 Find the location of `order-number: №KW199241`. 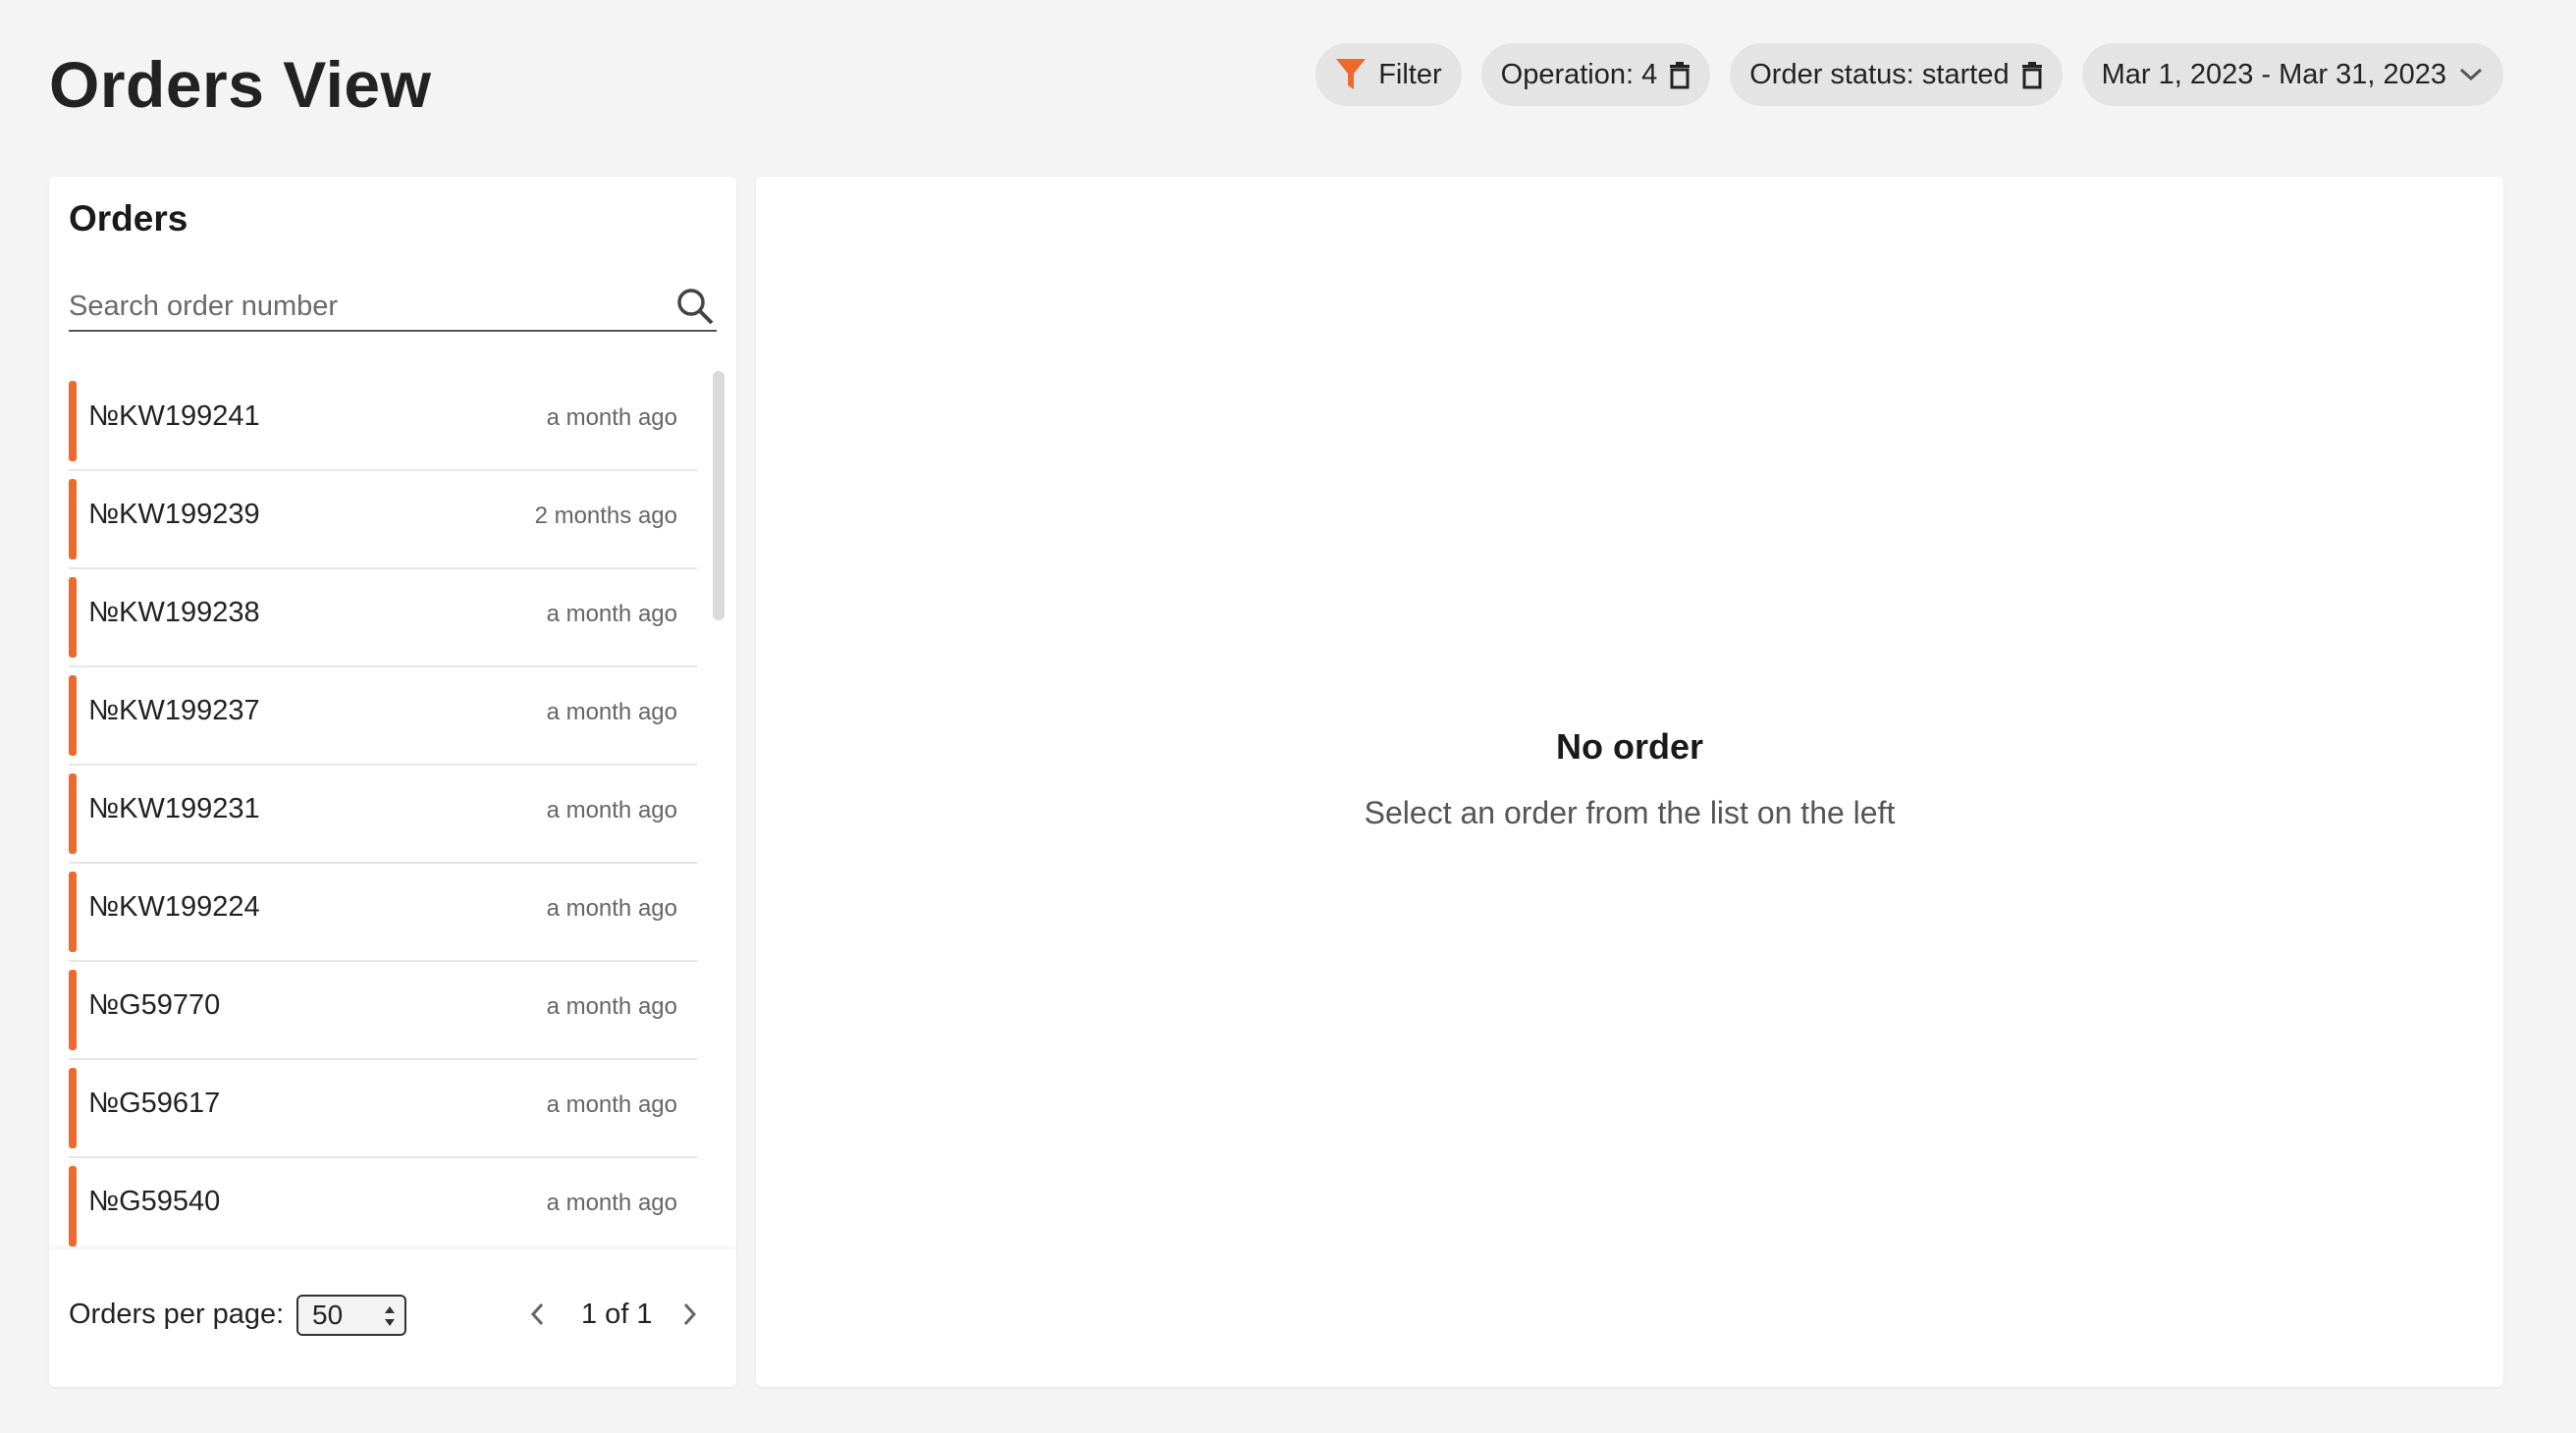

order-number: №KW199241 is located at coordinates (174, 416).